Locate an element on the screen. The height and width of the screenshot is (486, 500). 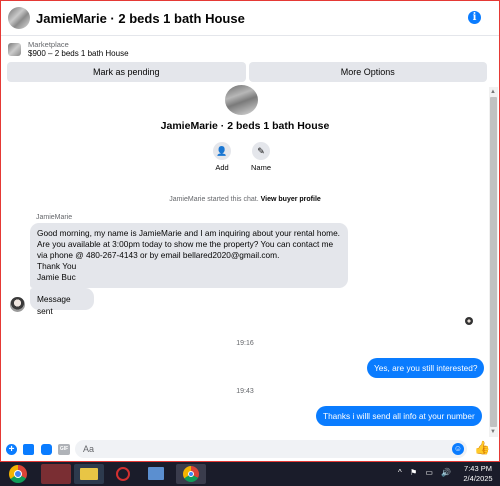
action-bar: Mark as pending More Options is located at coordinates (247, 72).